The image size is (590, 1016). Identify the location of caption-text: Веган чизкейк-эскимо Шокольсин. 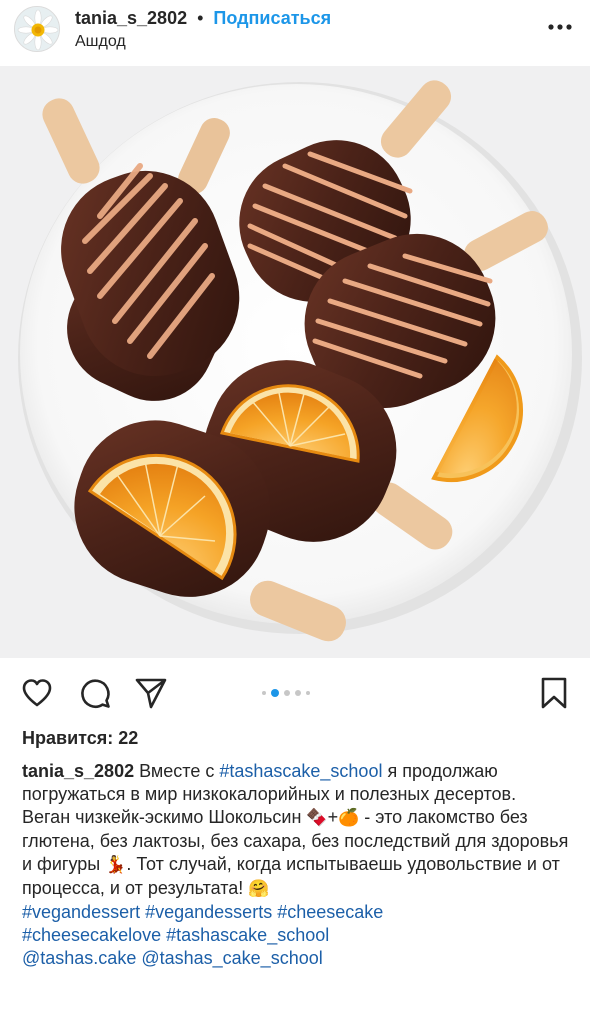
(164, 817).